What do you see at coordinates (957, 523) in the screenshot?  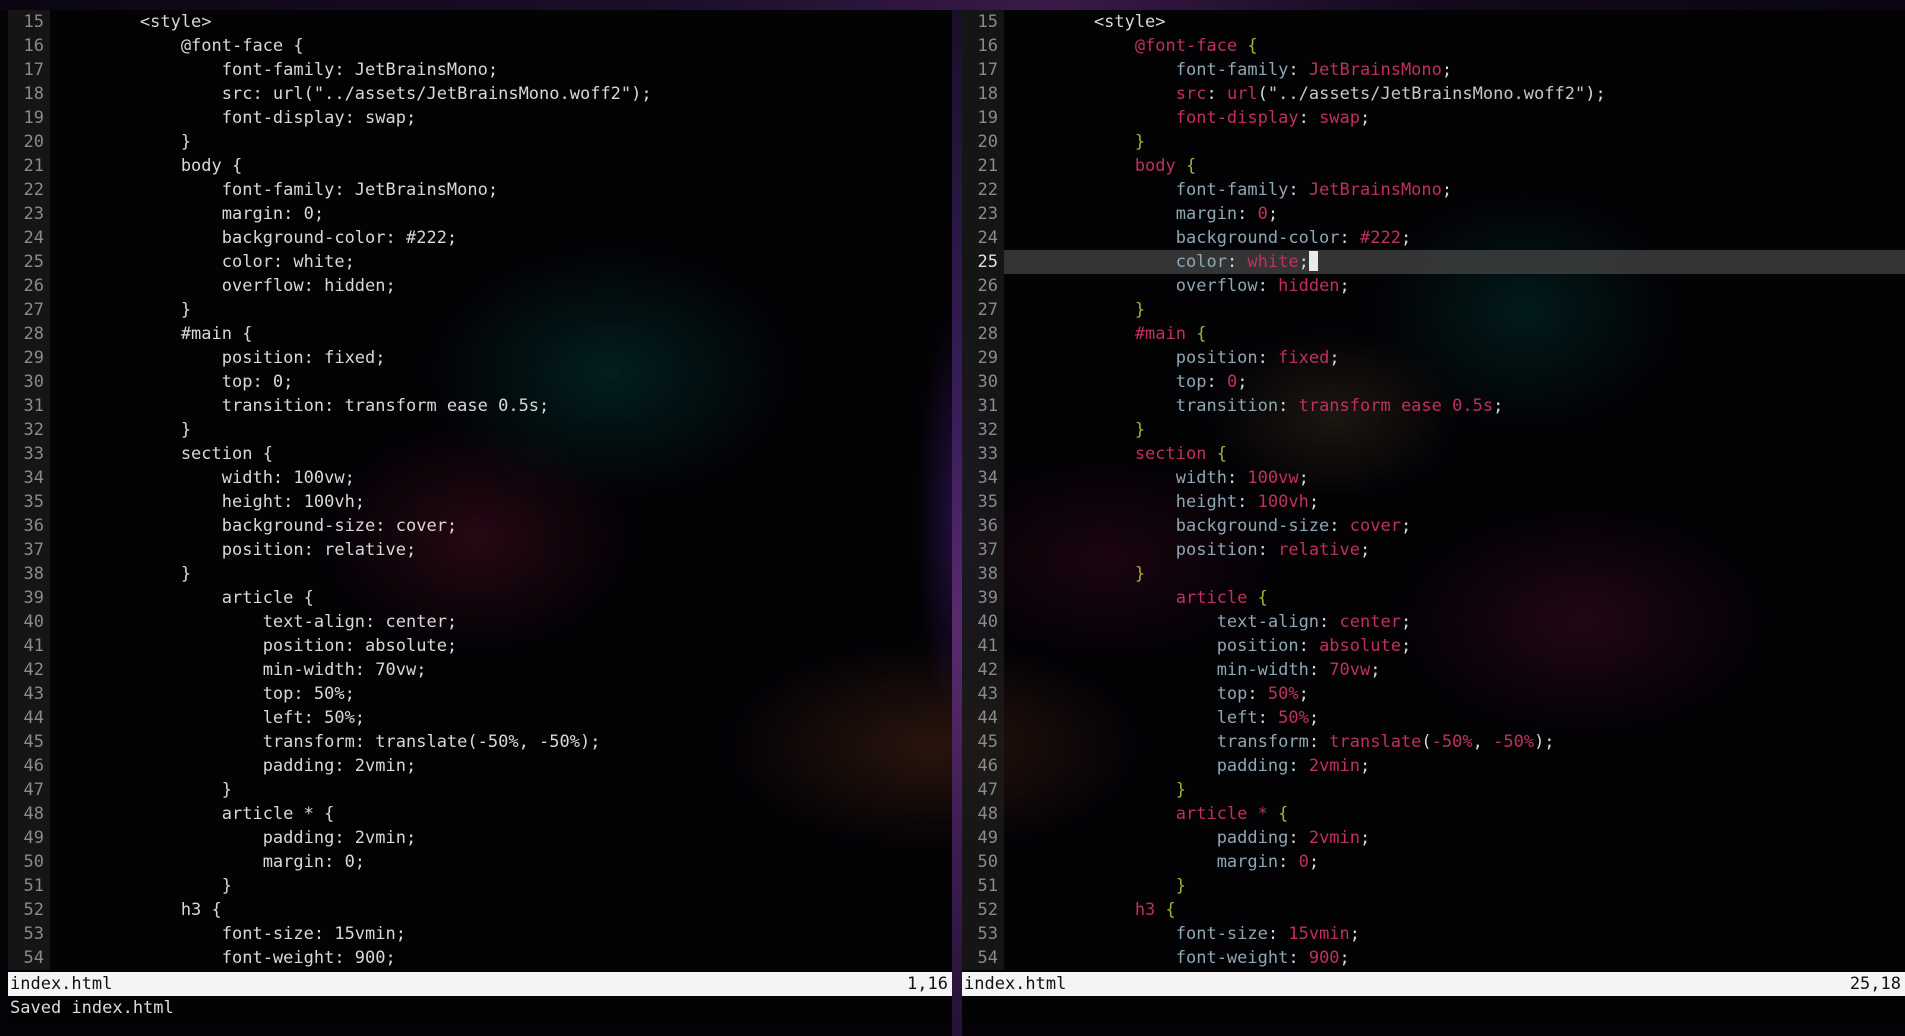 I see `split-divider` at bounding box center [957, 523].